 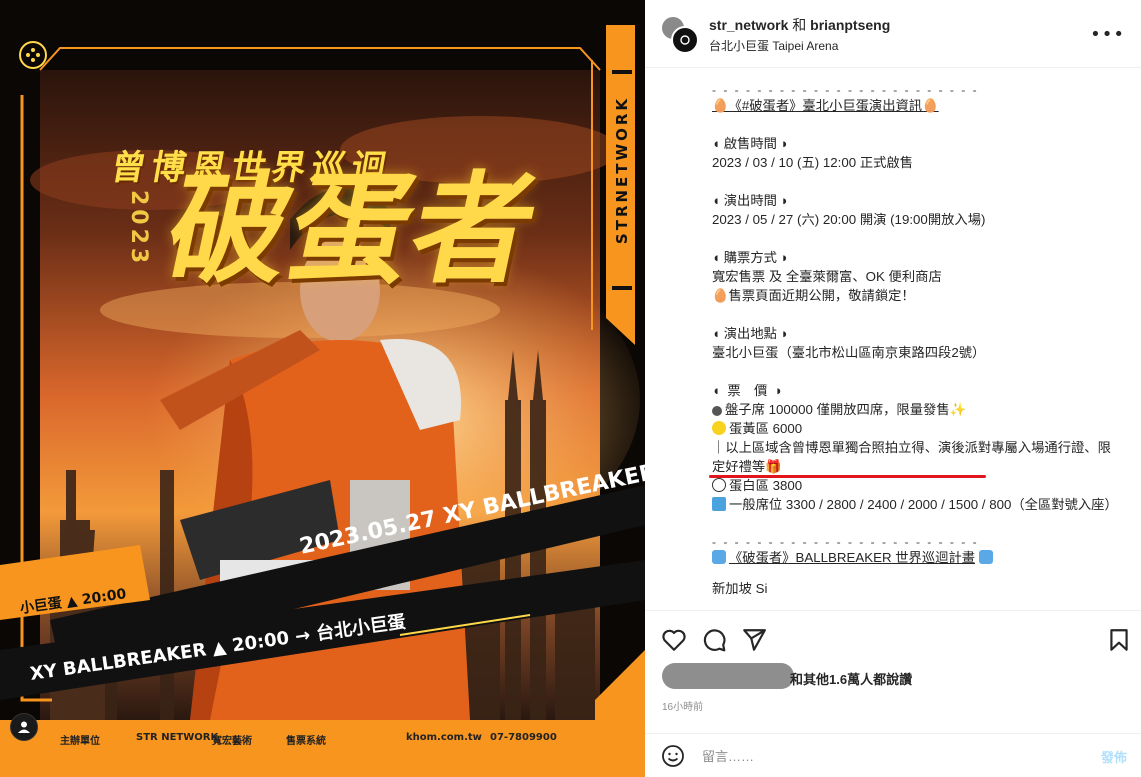 What do you see at coordinates (887, 756) in the screenshot?
I see `comment-input` at bounding box center [887, 756].